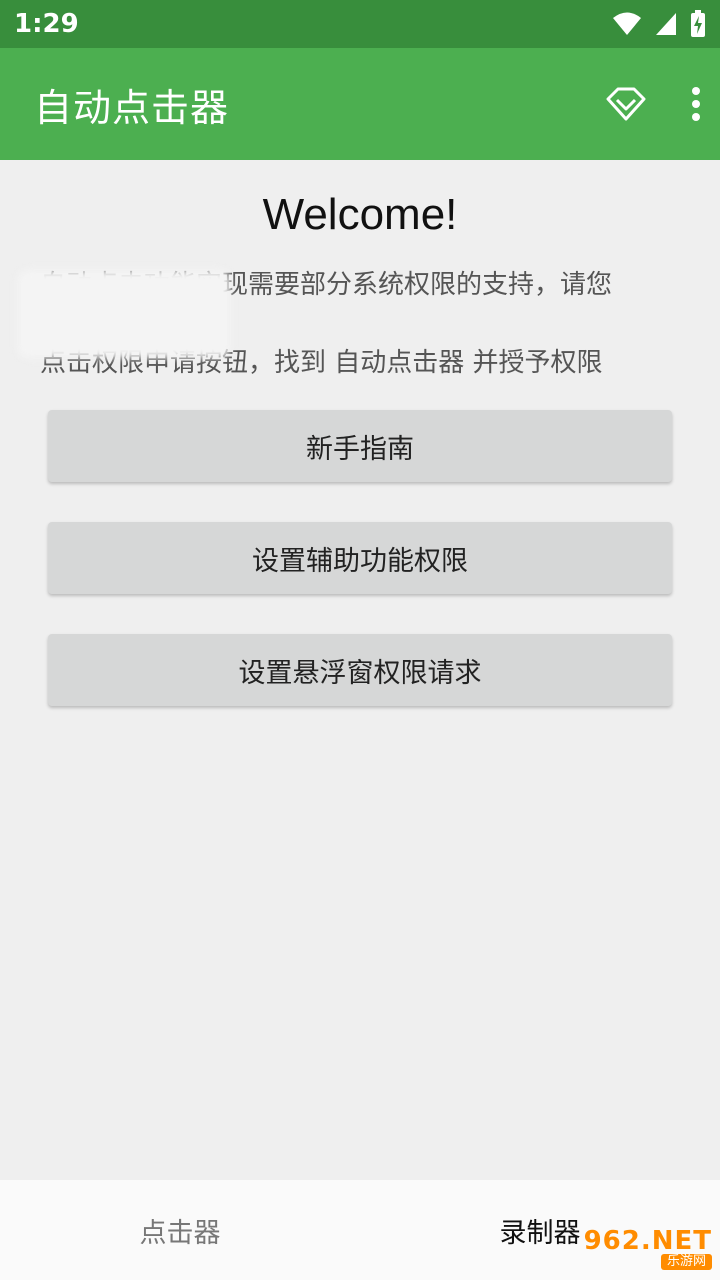  What do you see at coordinates (360, 558) in the screenshot?
I see `accessibility-permission-button: 设置辅助功能权限` at bounding box center [360, 558].